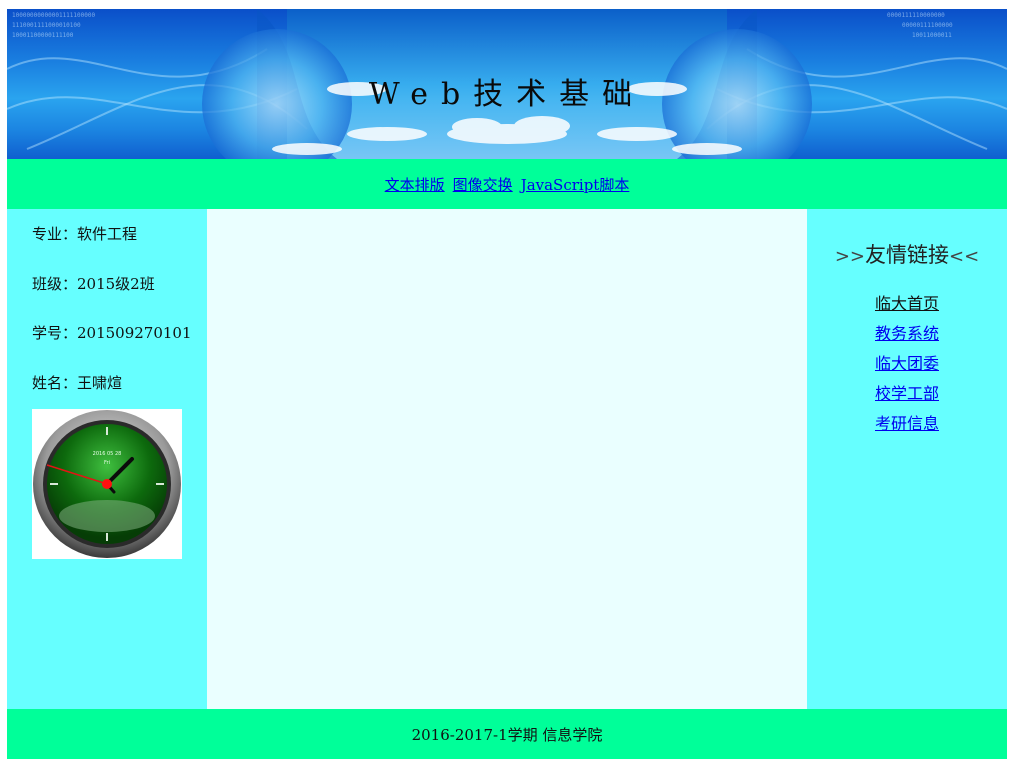  Describe the element at coordinates (85, 234) in the screenshot. I see `student-major: 专业：软件工程` at that location.